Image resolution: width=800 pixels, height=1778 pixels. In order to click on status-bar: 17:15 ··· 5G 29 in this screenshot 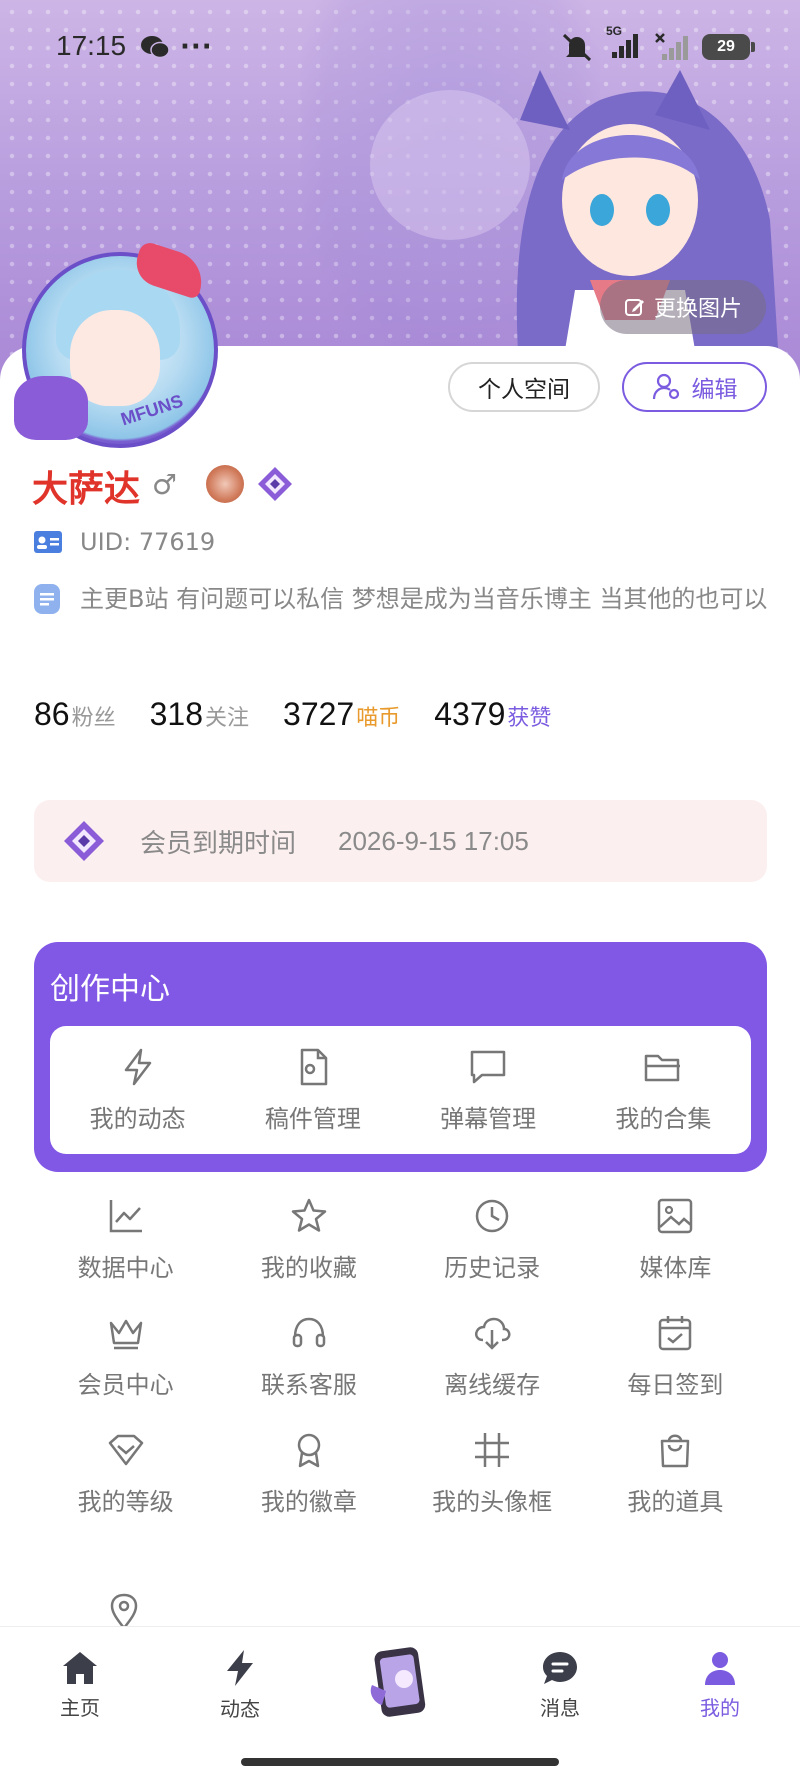, I will do `click(400, 47)`.